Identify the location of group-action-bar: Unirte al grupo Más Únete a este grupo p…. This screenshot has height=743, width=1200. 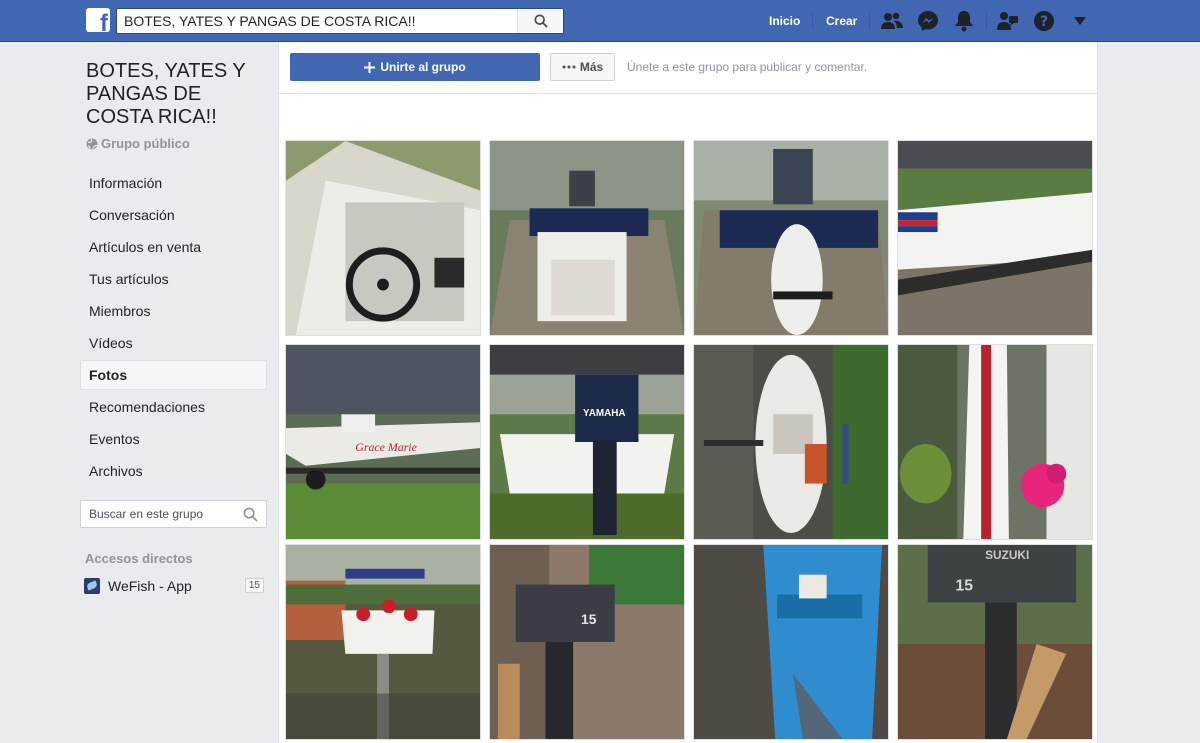
(688, 68).